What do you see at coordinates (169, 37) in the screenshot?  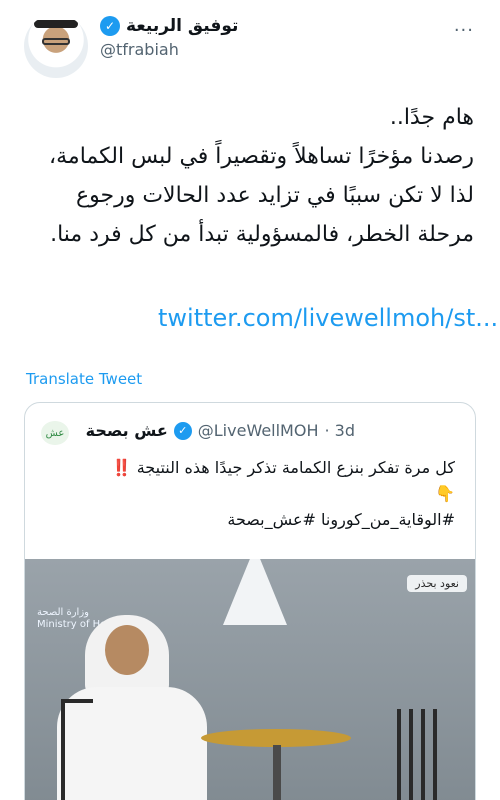 I see `author-block: توفيق الربيعة ✓ @tfrabiah` at bounding box center [169, 37].